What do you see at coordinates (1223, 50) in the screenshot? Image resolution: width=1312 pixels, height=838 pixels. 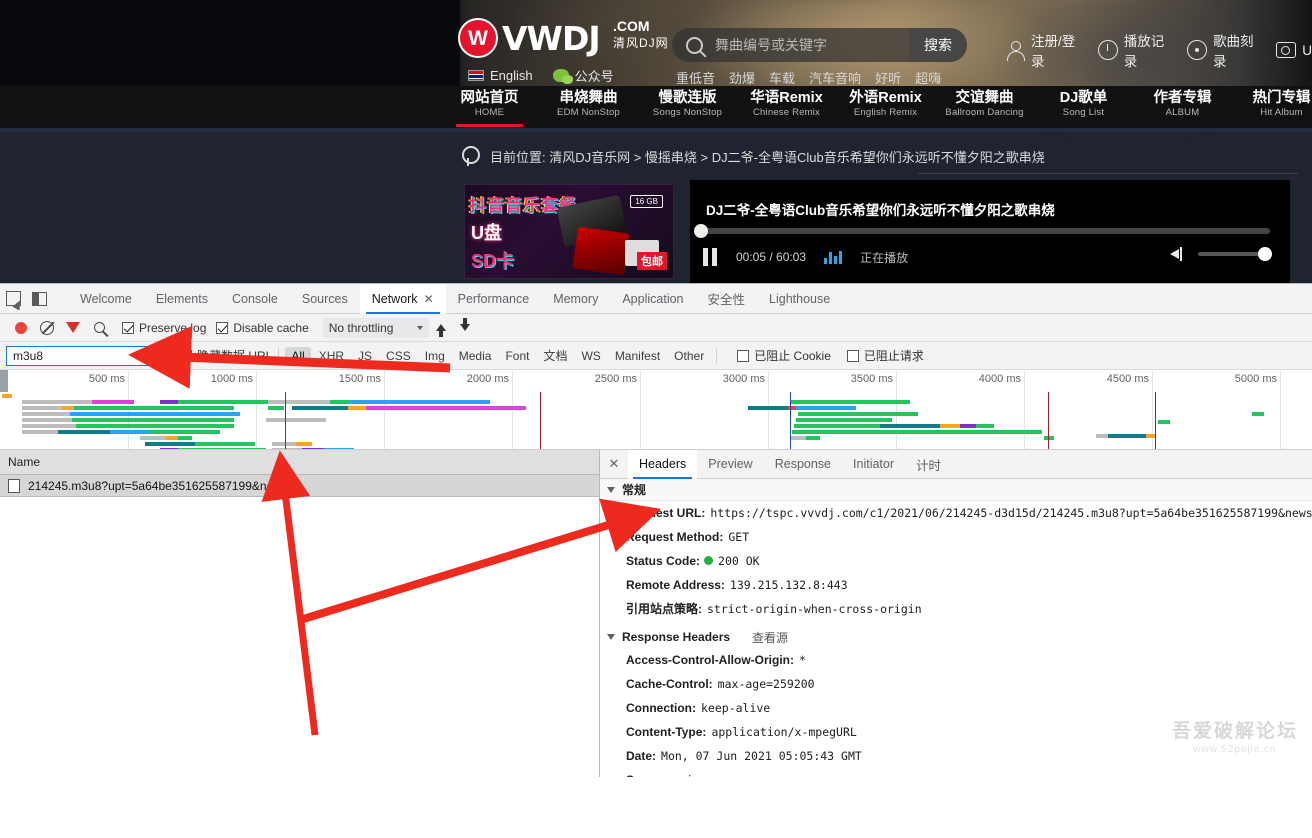 I see `burn-song-link: 歌曲刻录` at bounding box center [1223, 50].